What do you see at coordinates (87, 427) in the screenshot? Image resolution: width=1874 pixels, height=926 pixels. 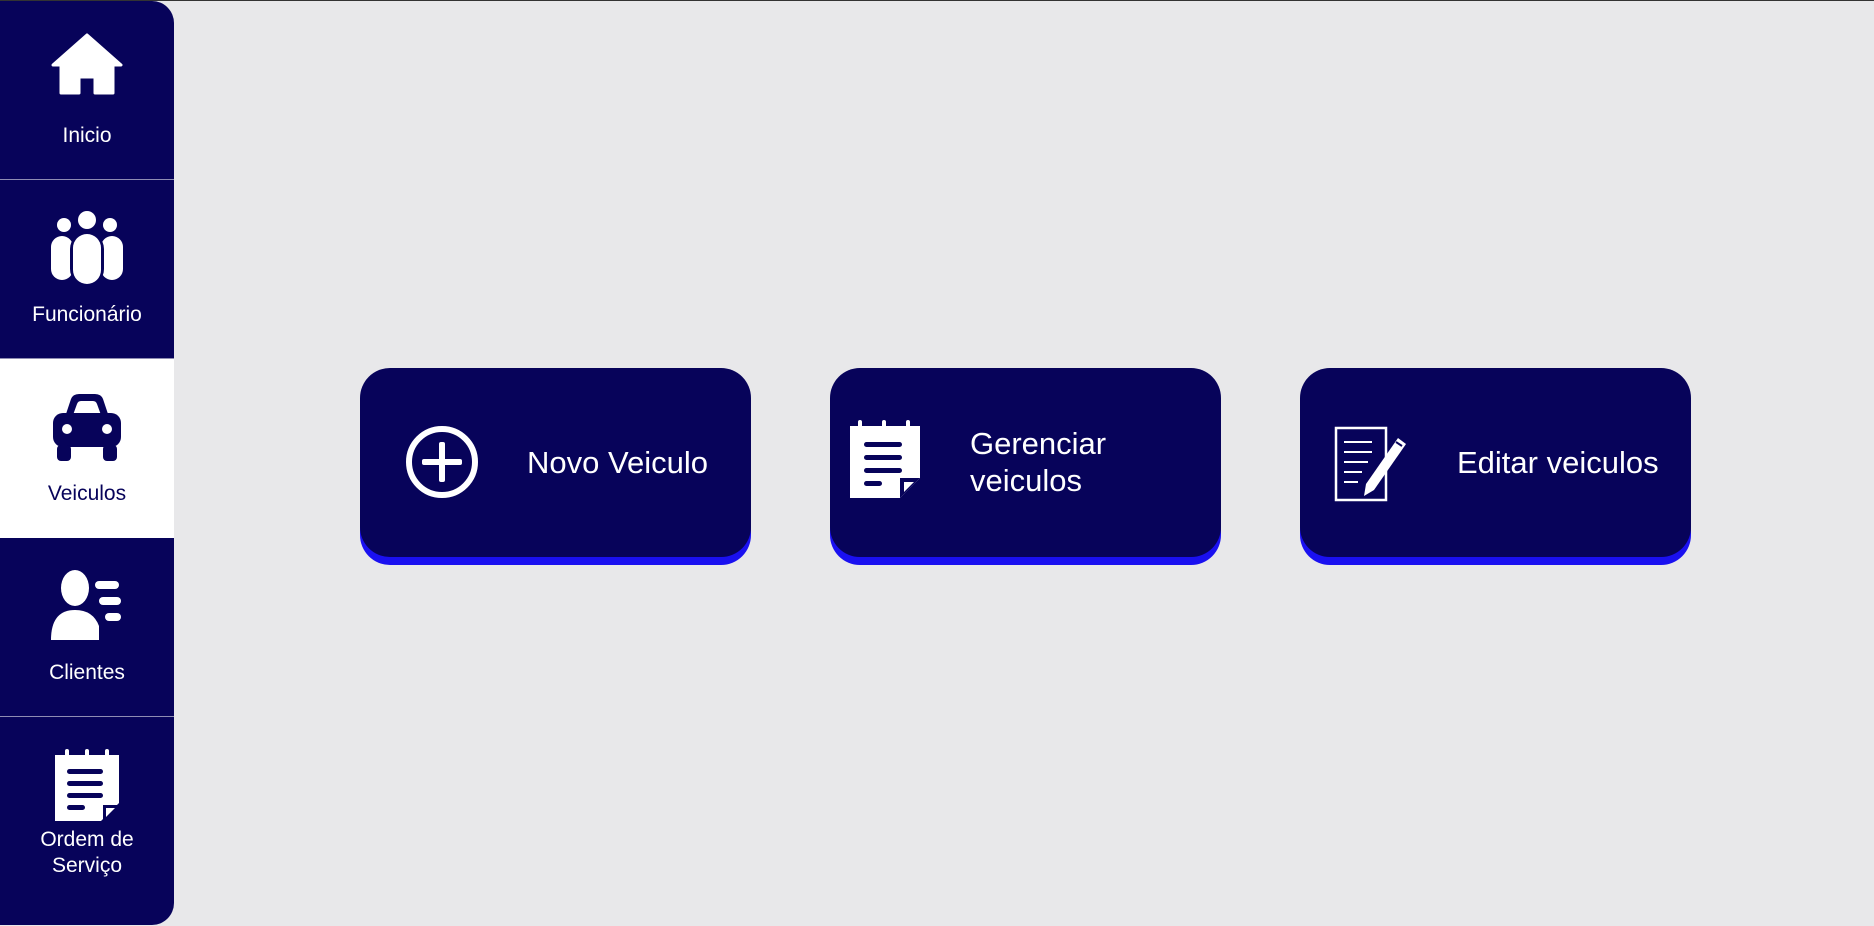 I see `car-icon` at bounding box center [87, 427].